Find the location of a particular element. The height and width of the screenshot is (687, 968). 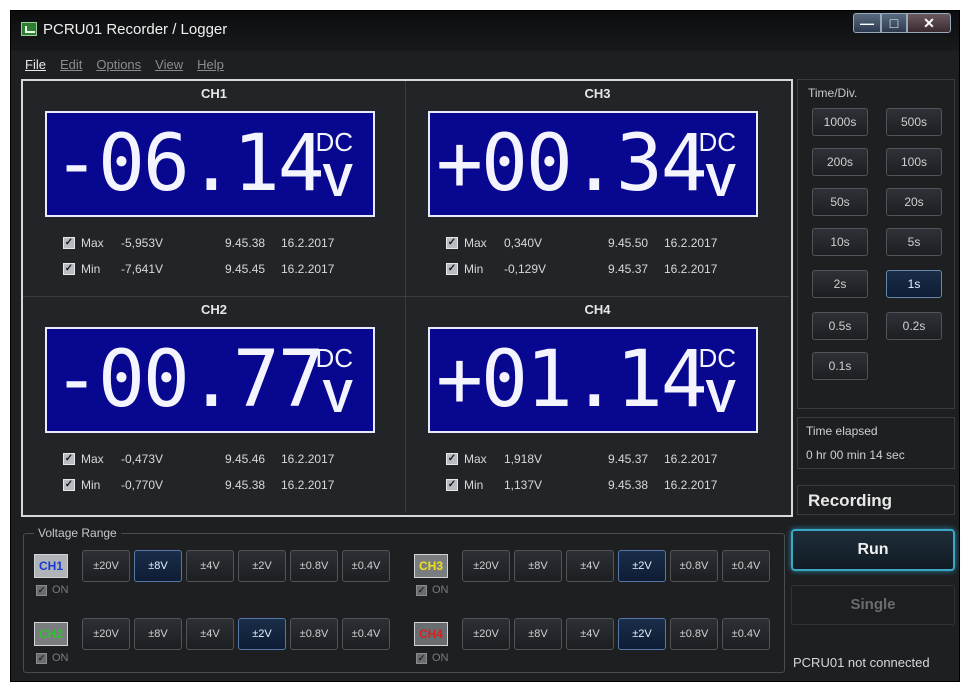

channel-title: CH2 is located at coordinates (213, 309).